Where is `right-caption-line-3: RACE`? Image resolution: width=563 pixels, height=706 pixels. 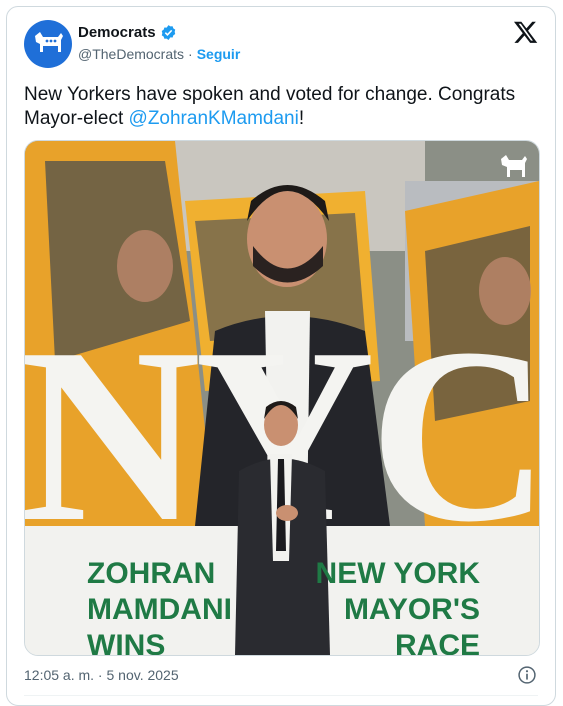
right-caption-line-3: RACE is located at coordinates (437, 642).